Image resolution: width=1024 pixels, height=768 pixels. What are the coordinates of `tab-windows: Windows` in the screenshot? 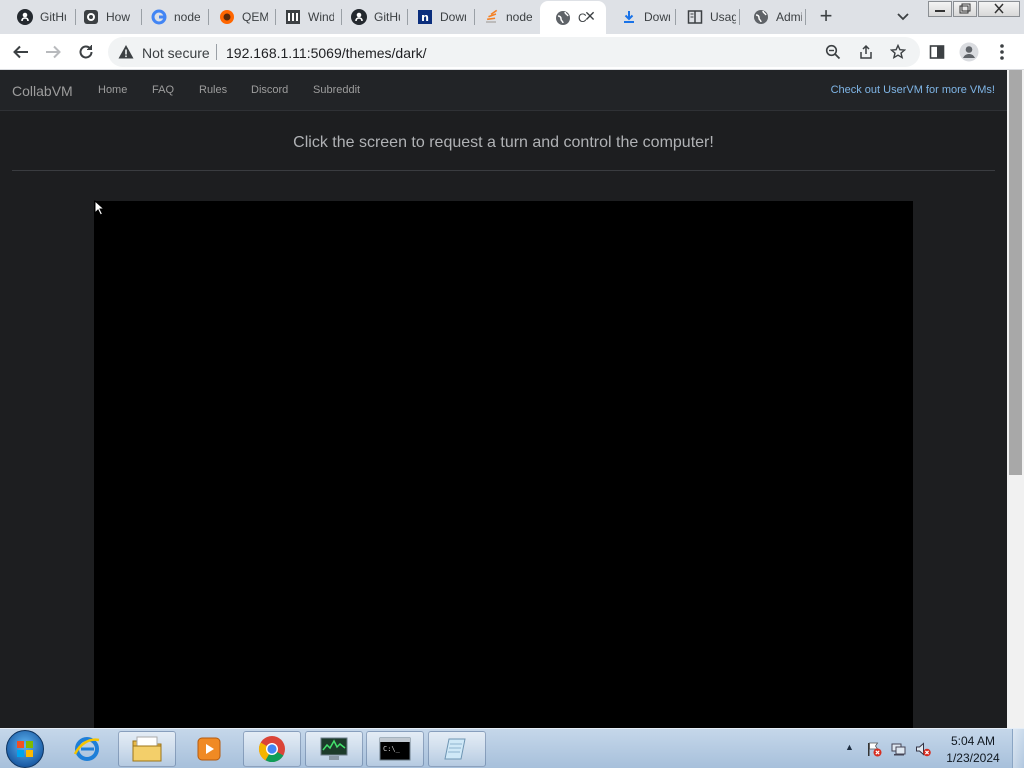 It's located at (305, 17).